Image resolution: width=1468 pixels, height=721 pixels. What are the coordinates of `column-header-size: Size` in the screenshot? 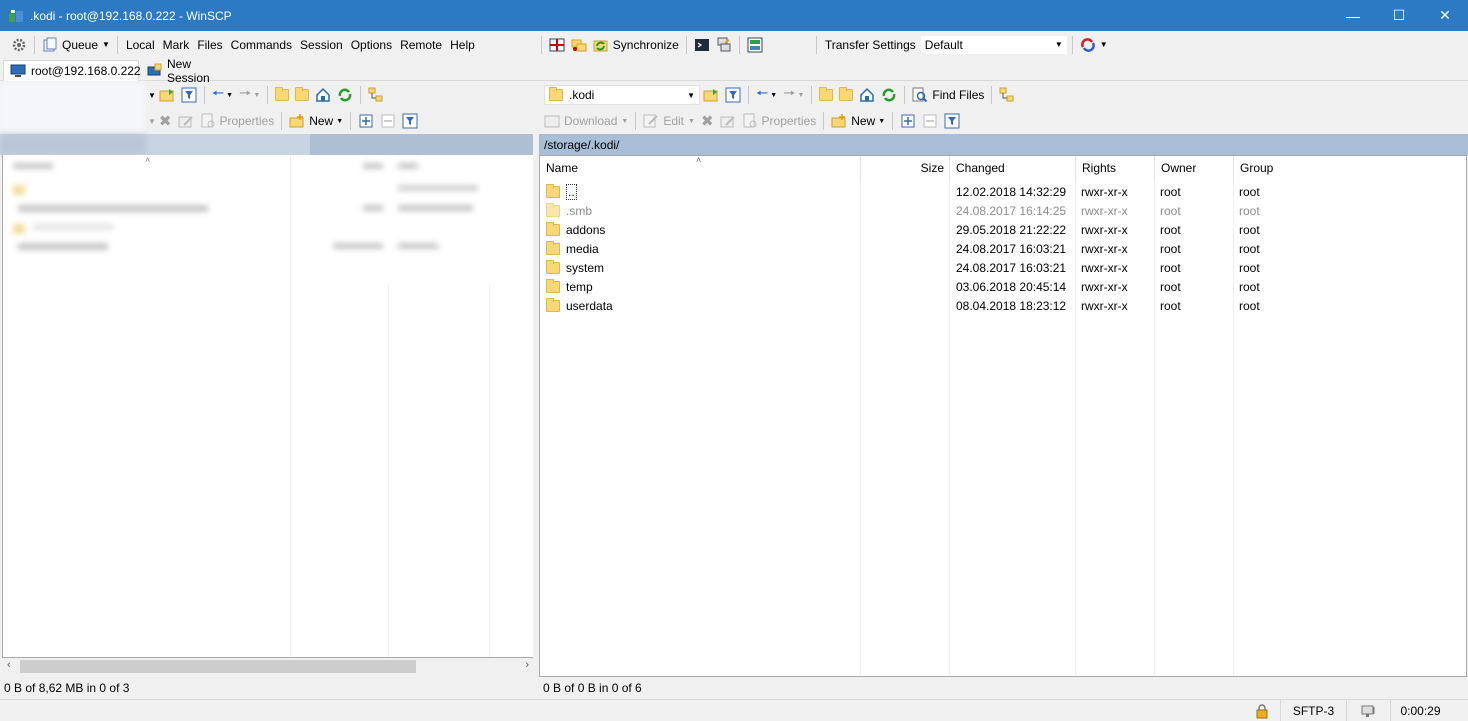 It's located at (905, 168).